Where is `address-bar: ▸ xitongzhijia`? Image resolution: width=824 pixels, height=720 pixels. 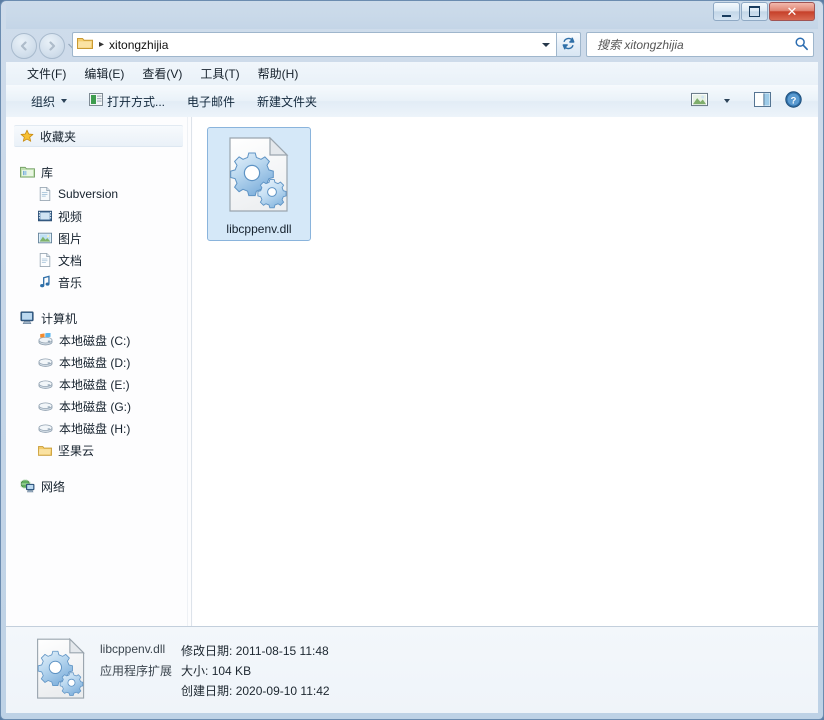
address-bar: ▸ xitongzhijia is located at coordinates (314, 44).